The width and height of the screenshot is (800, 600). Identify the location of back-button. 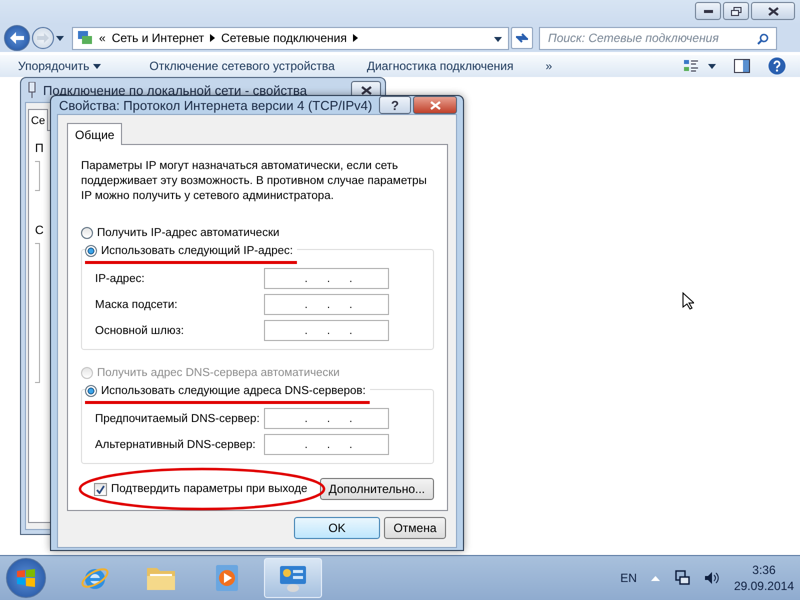
(17, 38).